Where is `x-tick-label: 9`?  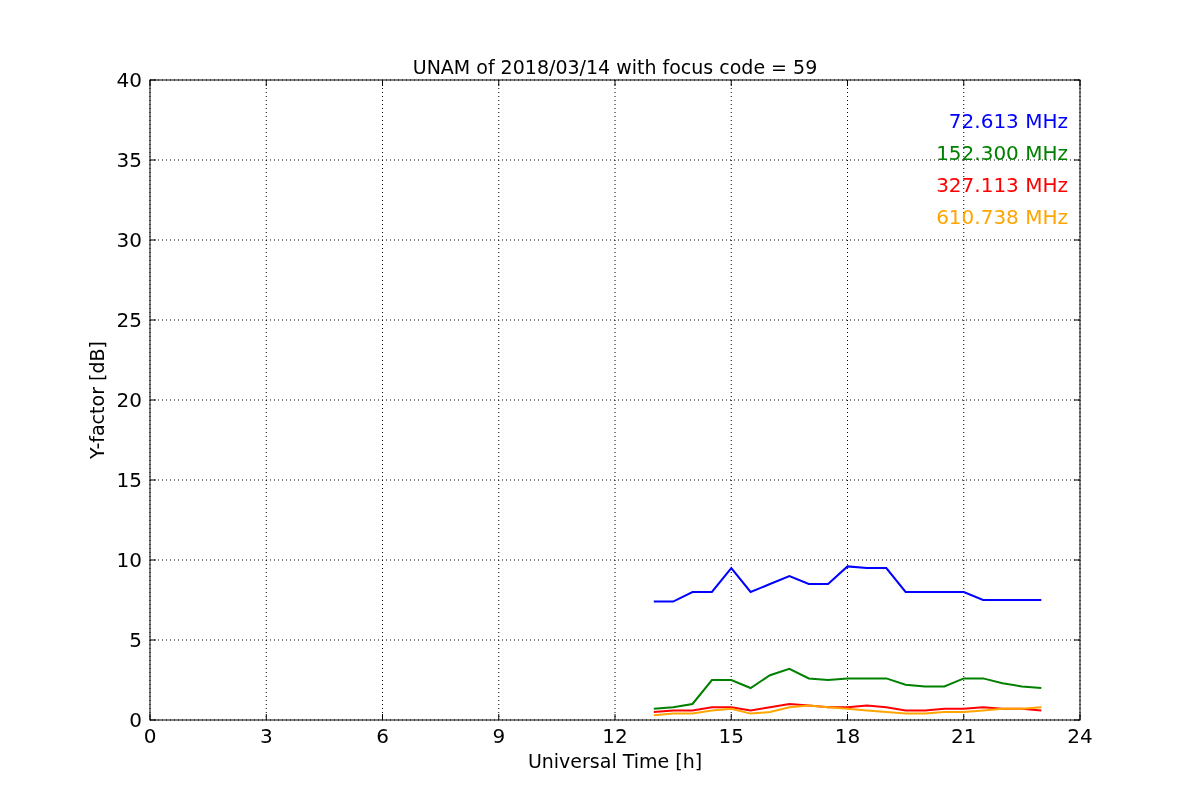 x-tick-label: 9 is located at coordinates (499, 736).